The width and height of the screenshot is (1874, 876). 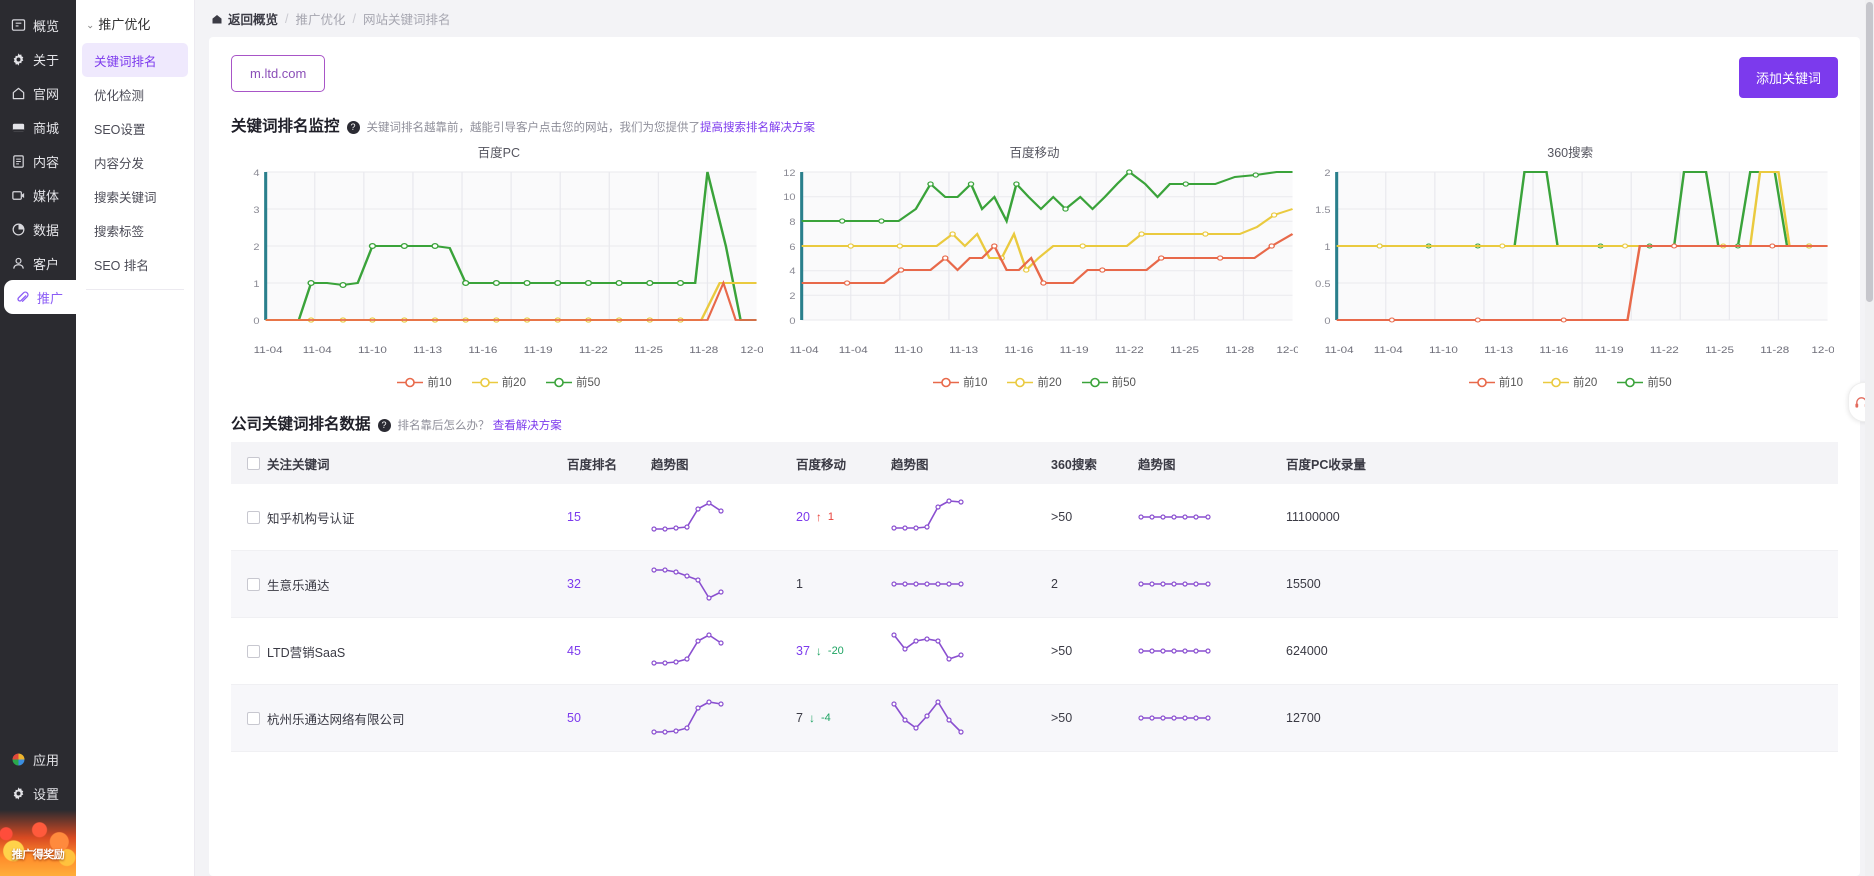 What do you see at coordinates (18, 759) in the screenshot?
I see `apps-icon` at bounding box center [18, 759].